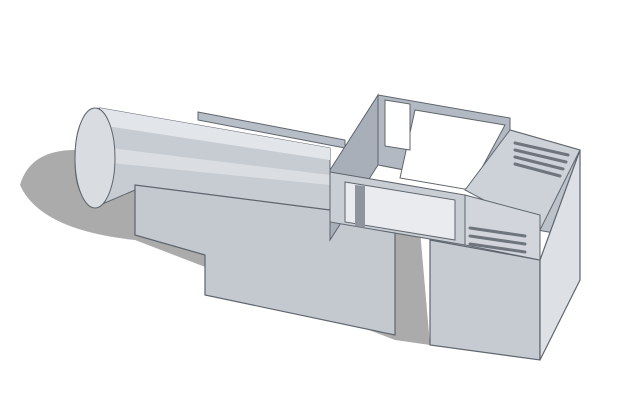 Image resolution: width=640 pixels, height=400 pixels. I want to click on cylinder-end-cap, so click(95, 158).